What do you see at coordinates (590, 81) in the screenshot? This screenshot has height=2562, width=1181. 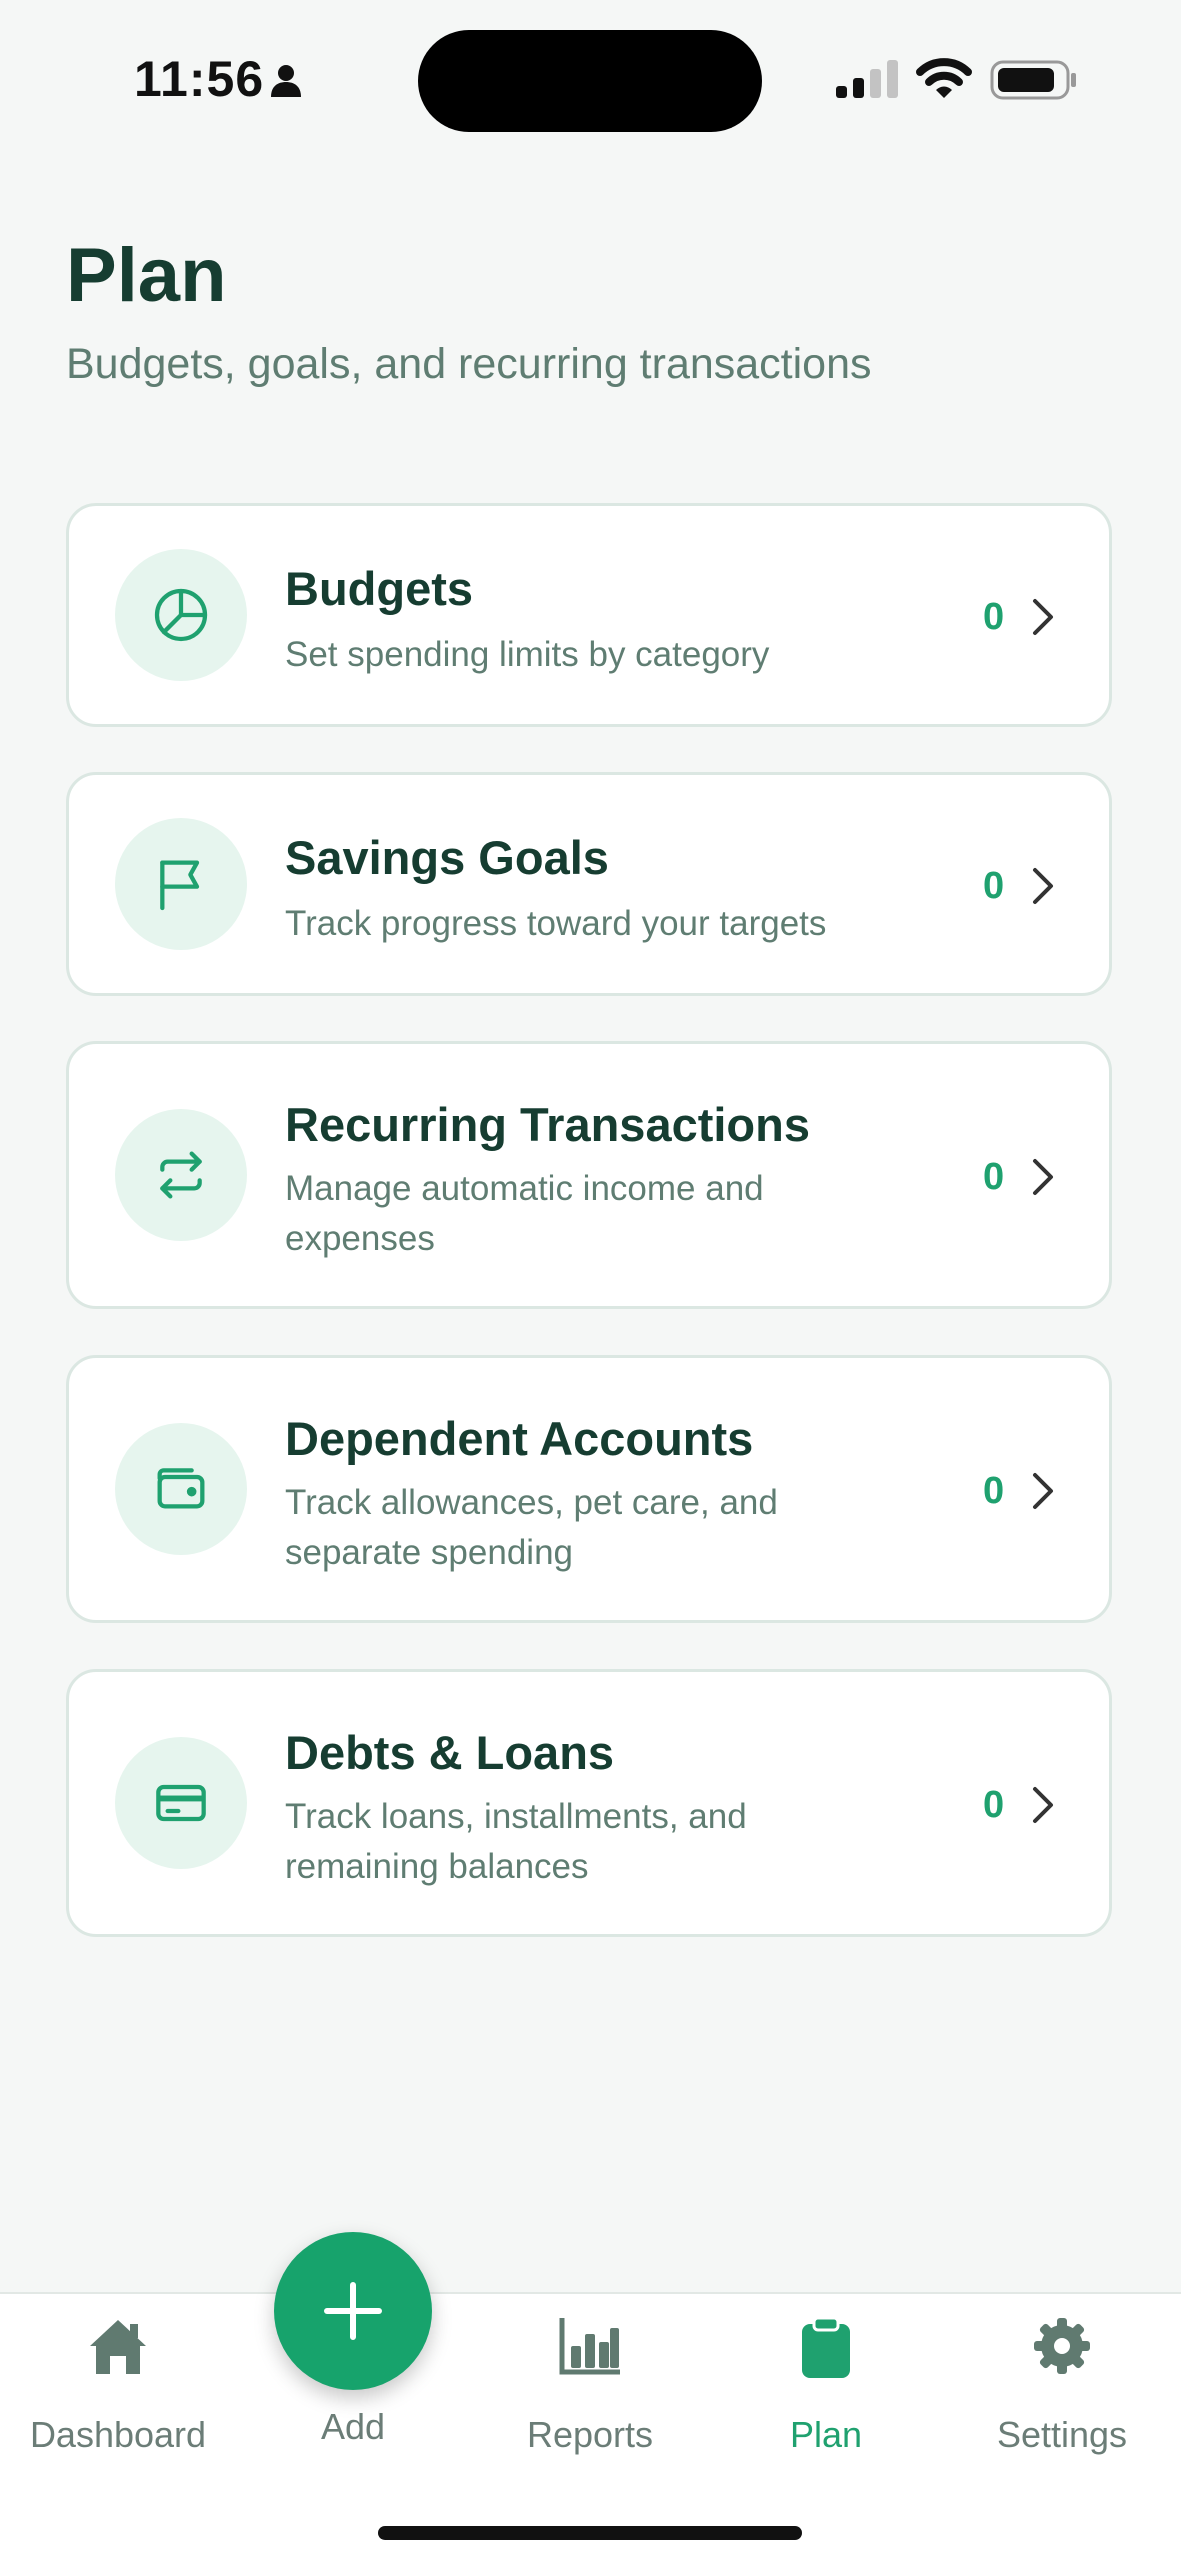 I see `dynamic-island` at bounding box center [590, 81].